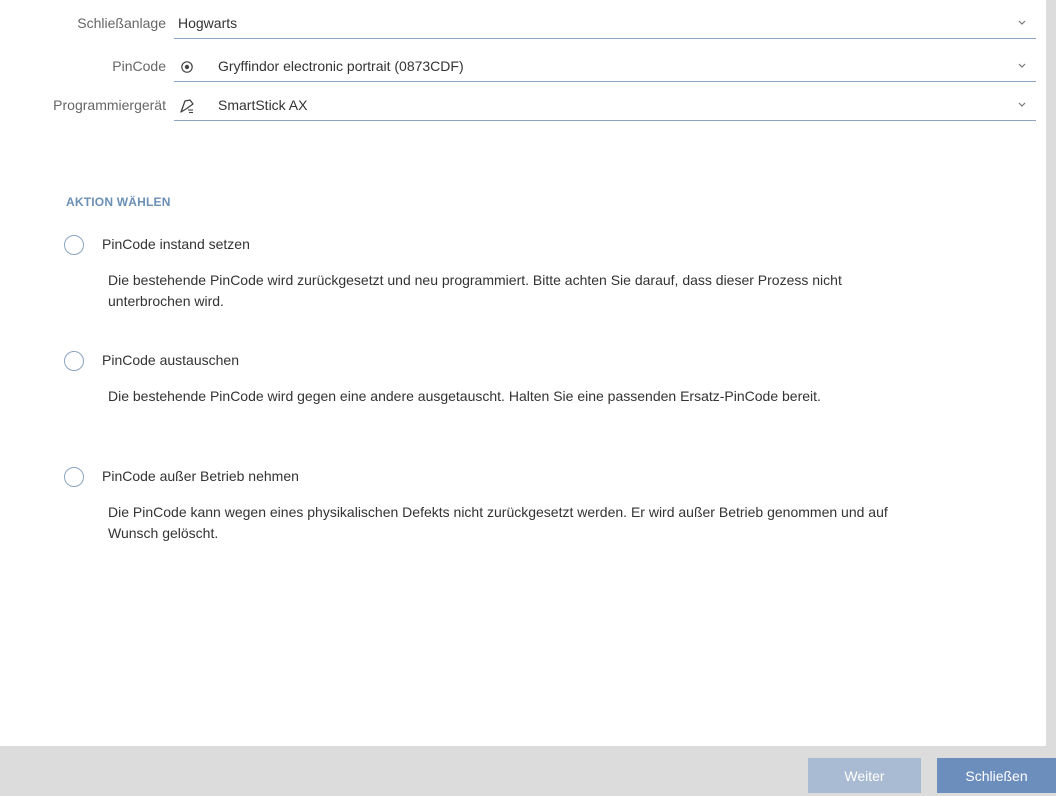 The image size is (1056, 796). Describe the element at coordinates (121, 23) in the screenshot. I see `locking-system-label: Schließanlage` at that location.